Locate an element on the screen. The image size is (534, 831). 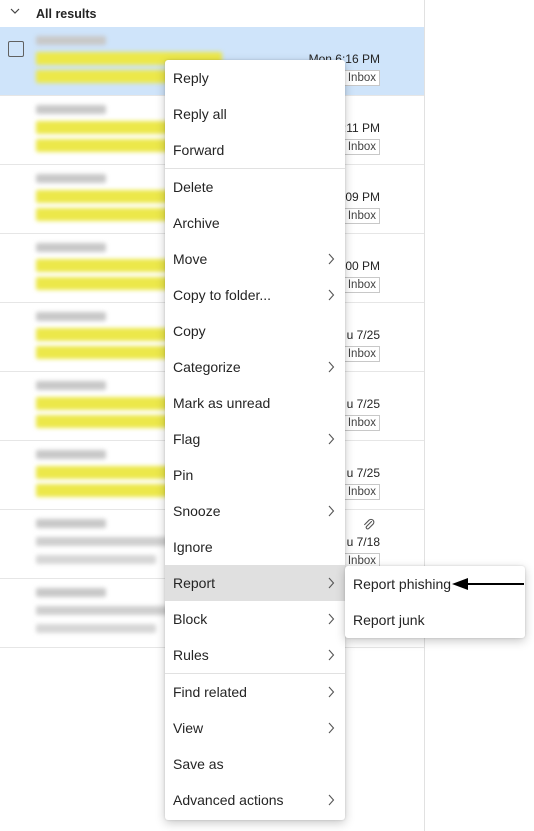
menu-item-move: Move is located at coordinates (255, 259).